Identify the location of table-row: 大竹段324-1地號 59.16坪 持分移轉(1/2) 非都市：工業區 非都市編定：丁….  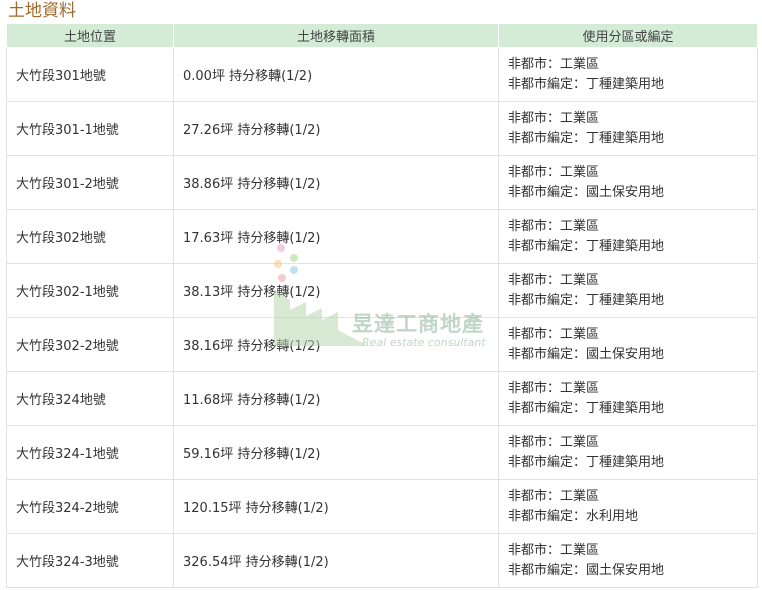
(382, 452).